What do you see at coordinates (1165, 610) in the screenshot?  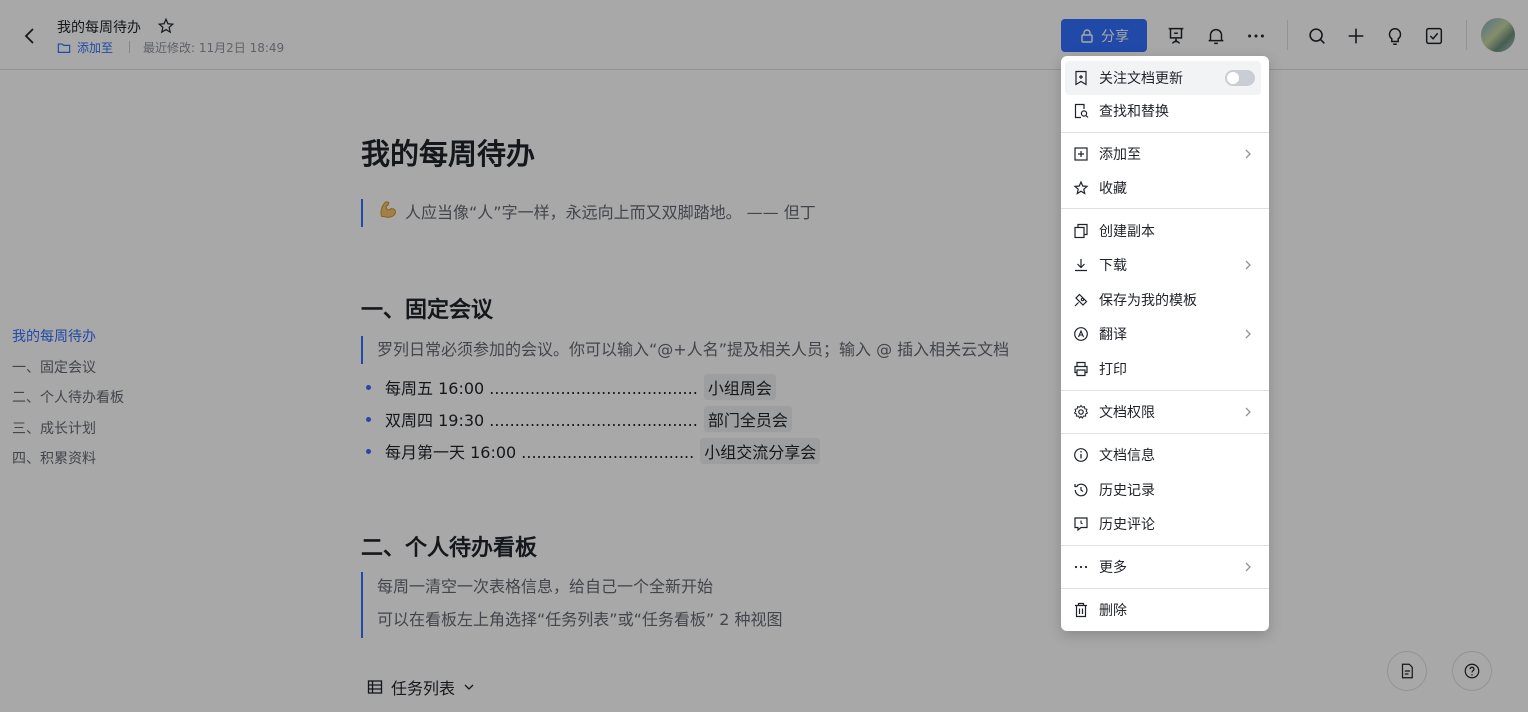 I see `menu-item-delete: 删除` at bounding box center [1165, 610].